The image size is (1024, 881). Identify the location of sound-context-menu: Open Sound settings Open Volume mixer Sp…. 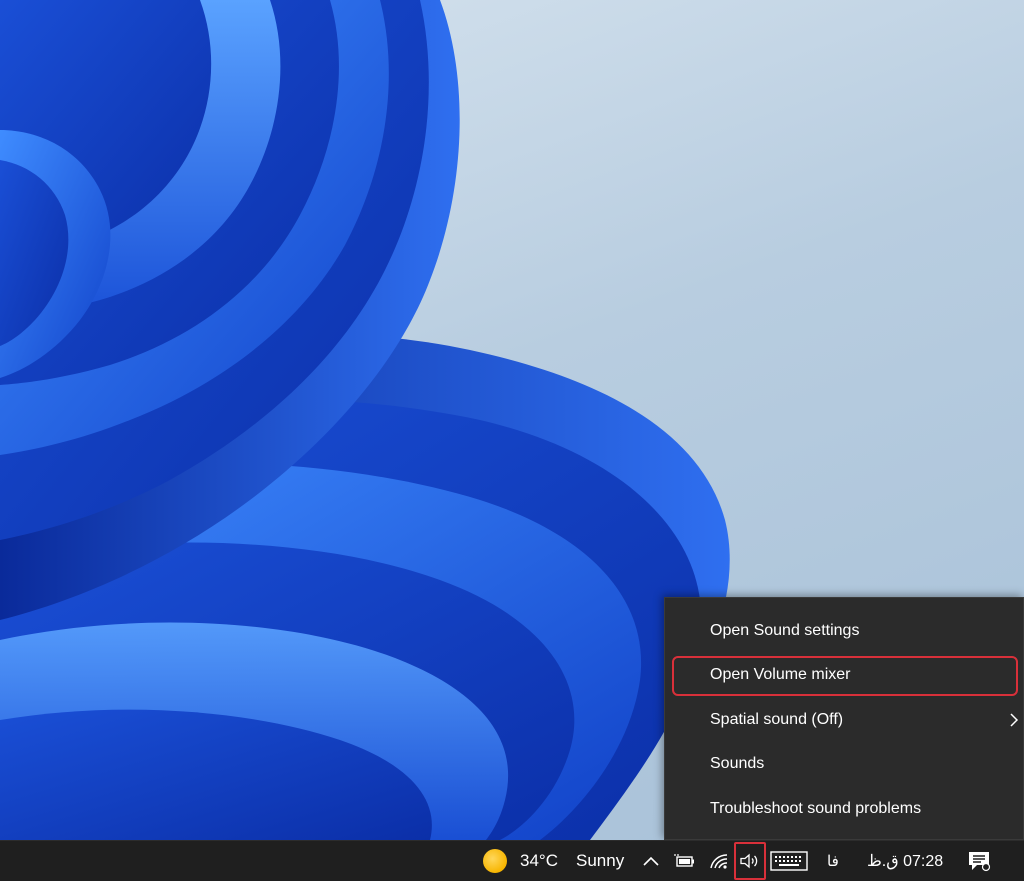
(844, 718).